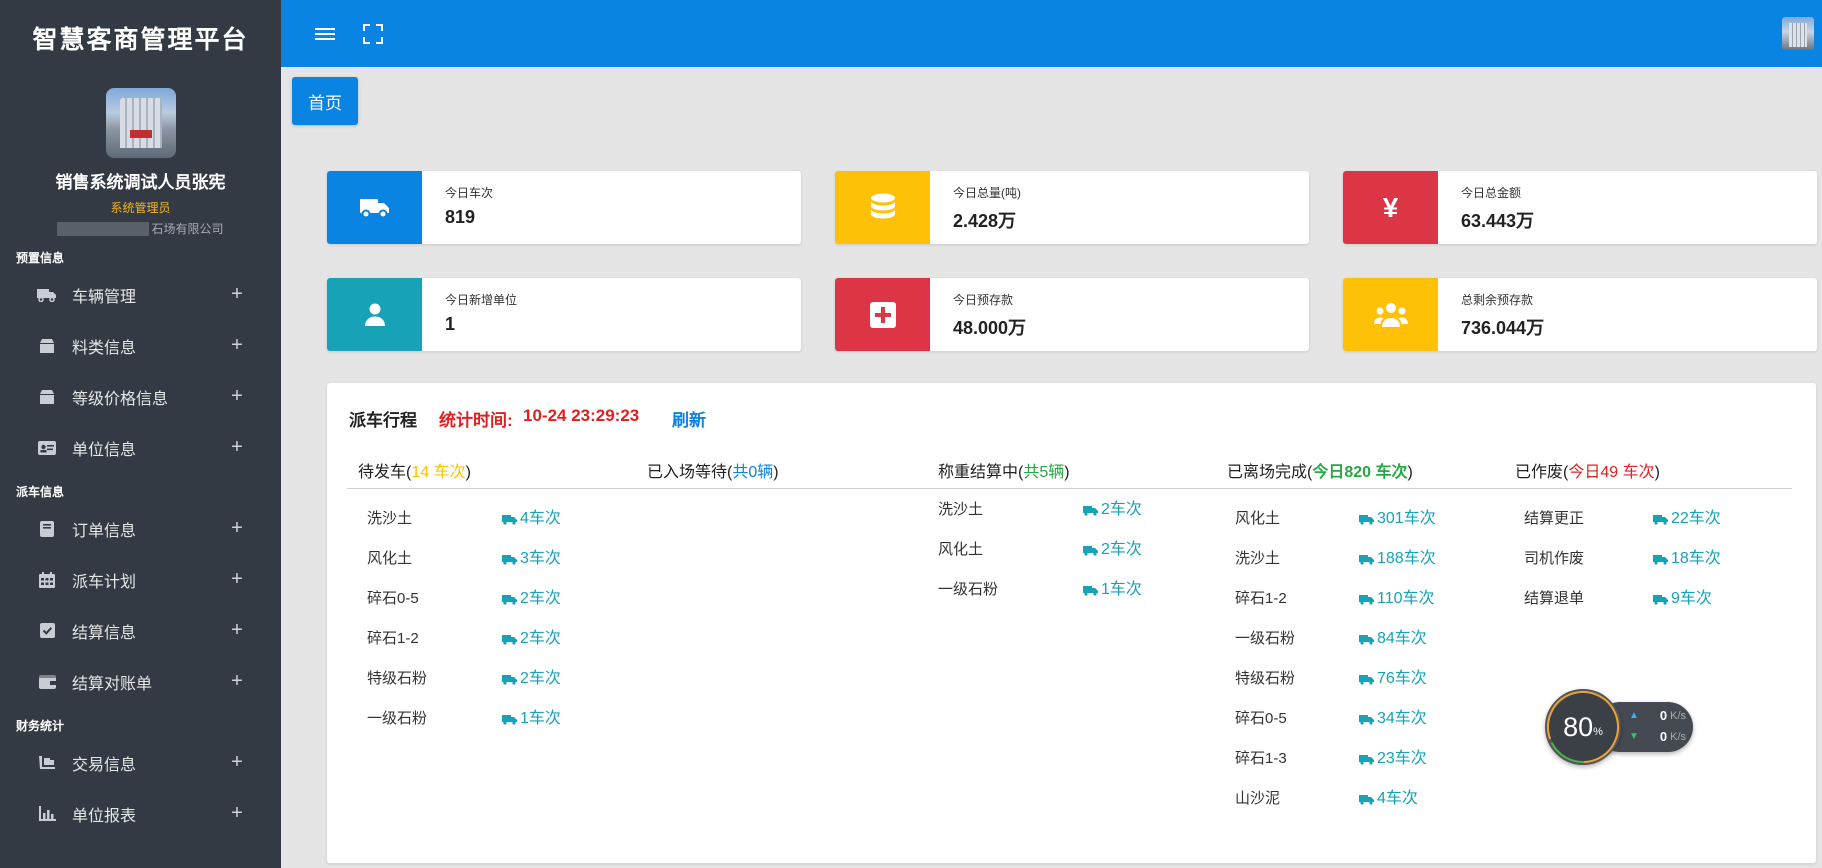 The width and height of the screenshot is (1822, 868). Describe the element at coordinates (140, 681) in the screenshot. I see `sidebar-item-statement: 结算对账单 +` at that location.